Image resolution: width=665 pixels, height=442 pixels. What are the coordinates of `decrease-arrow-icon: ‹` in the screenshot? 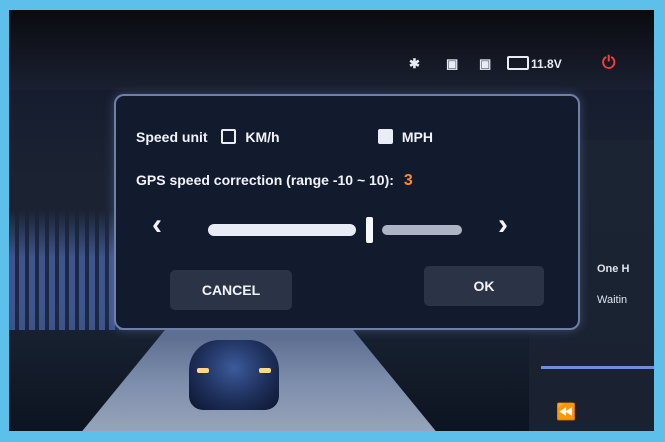 It's located at (157, 225).